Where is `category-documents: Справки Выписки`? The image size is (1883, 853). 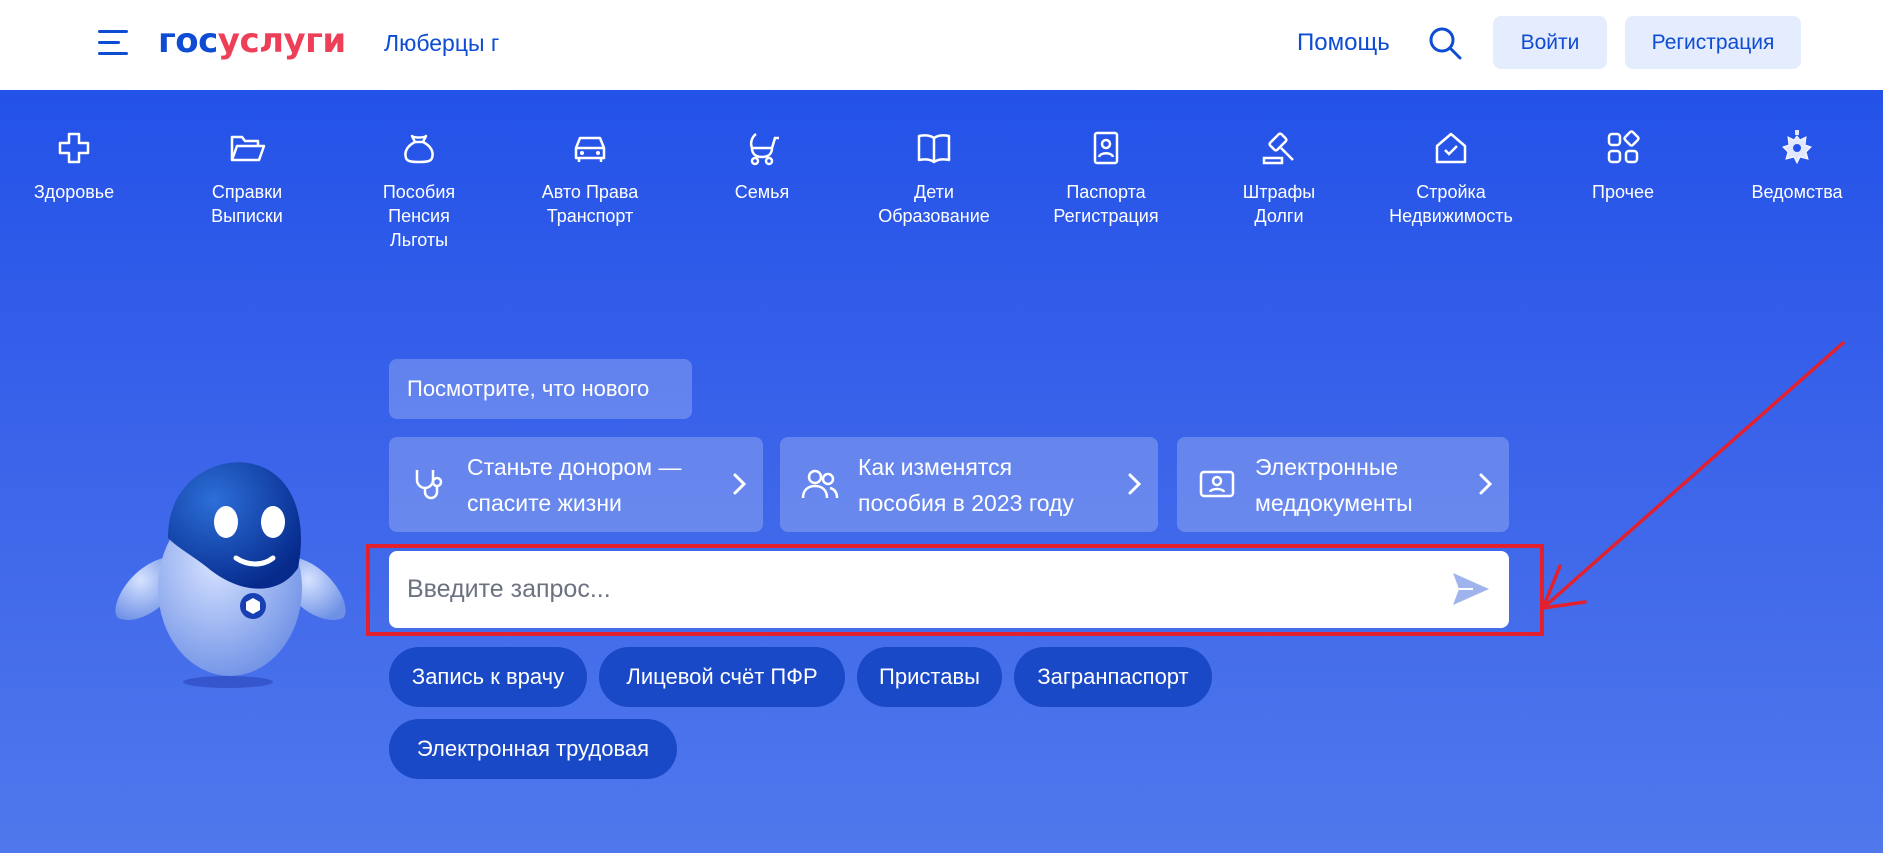 category-documents: Справки Выписки is located at coordinates (247, 178).